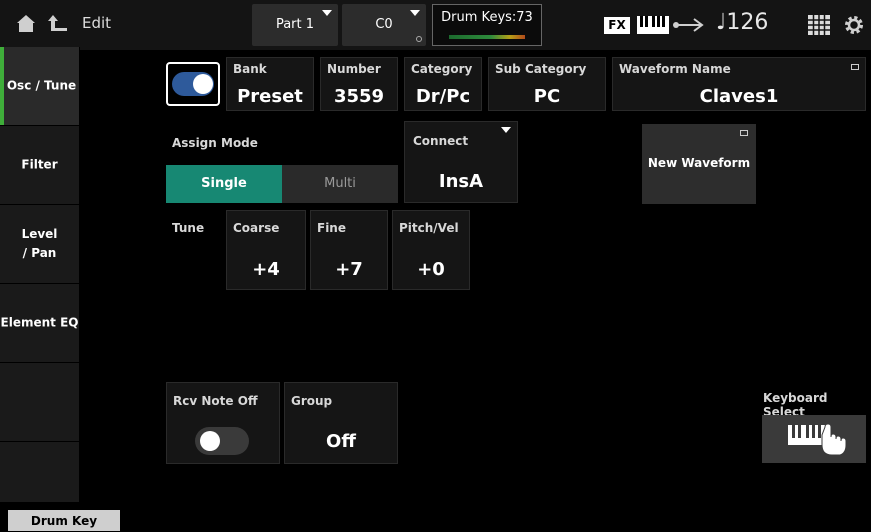 The width and height of the screenshot is (871, 532). Describe the element at coordinates (270, 96) in the screenshot. I see `bank-value: Preset` at that location.